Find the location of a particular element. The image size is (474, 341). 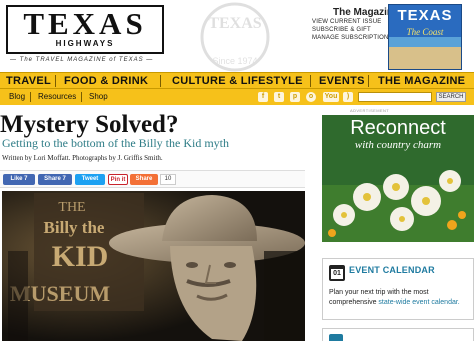

watermark-word: TEXAS is located at coordinates (234, 23).